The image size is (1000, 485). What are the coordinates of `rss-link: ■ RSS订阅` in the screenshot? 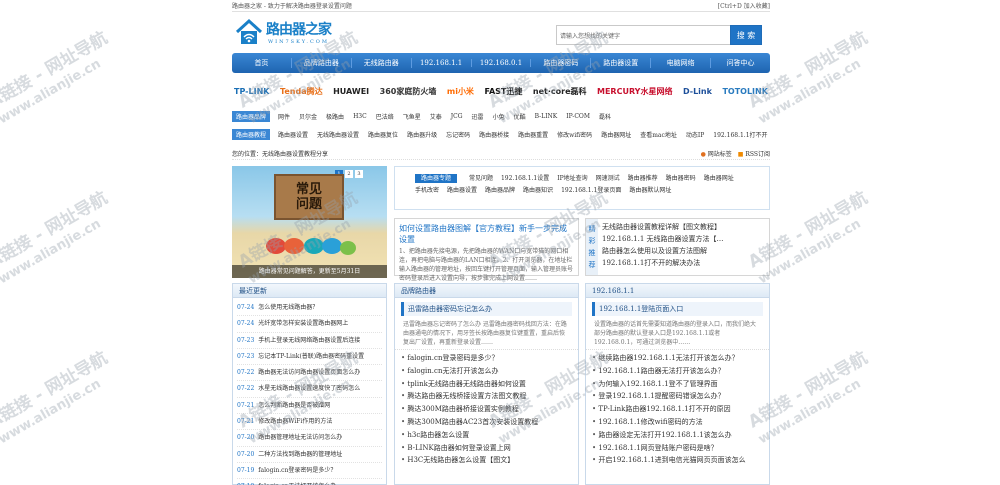 It's located at (754, 153).